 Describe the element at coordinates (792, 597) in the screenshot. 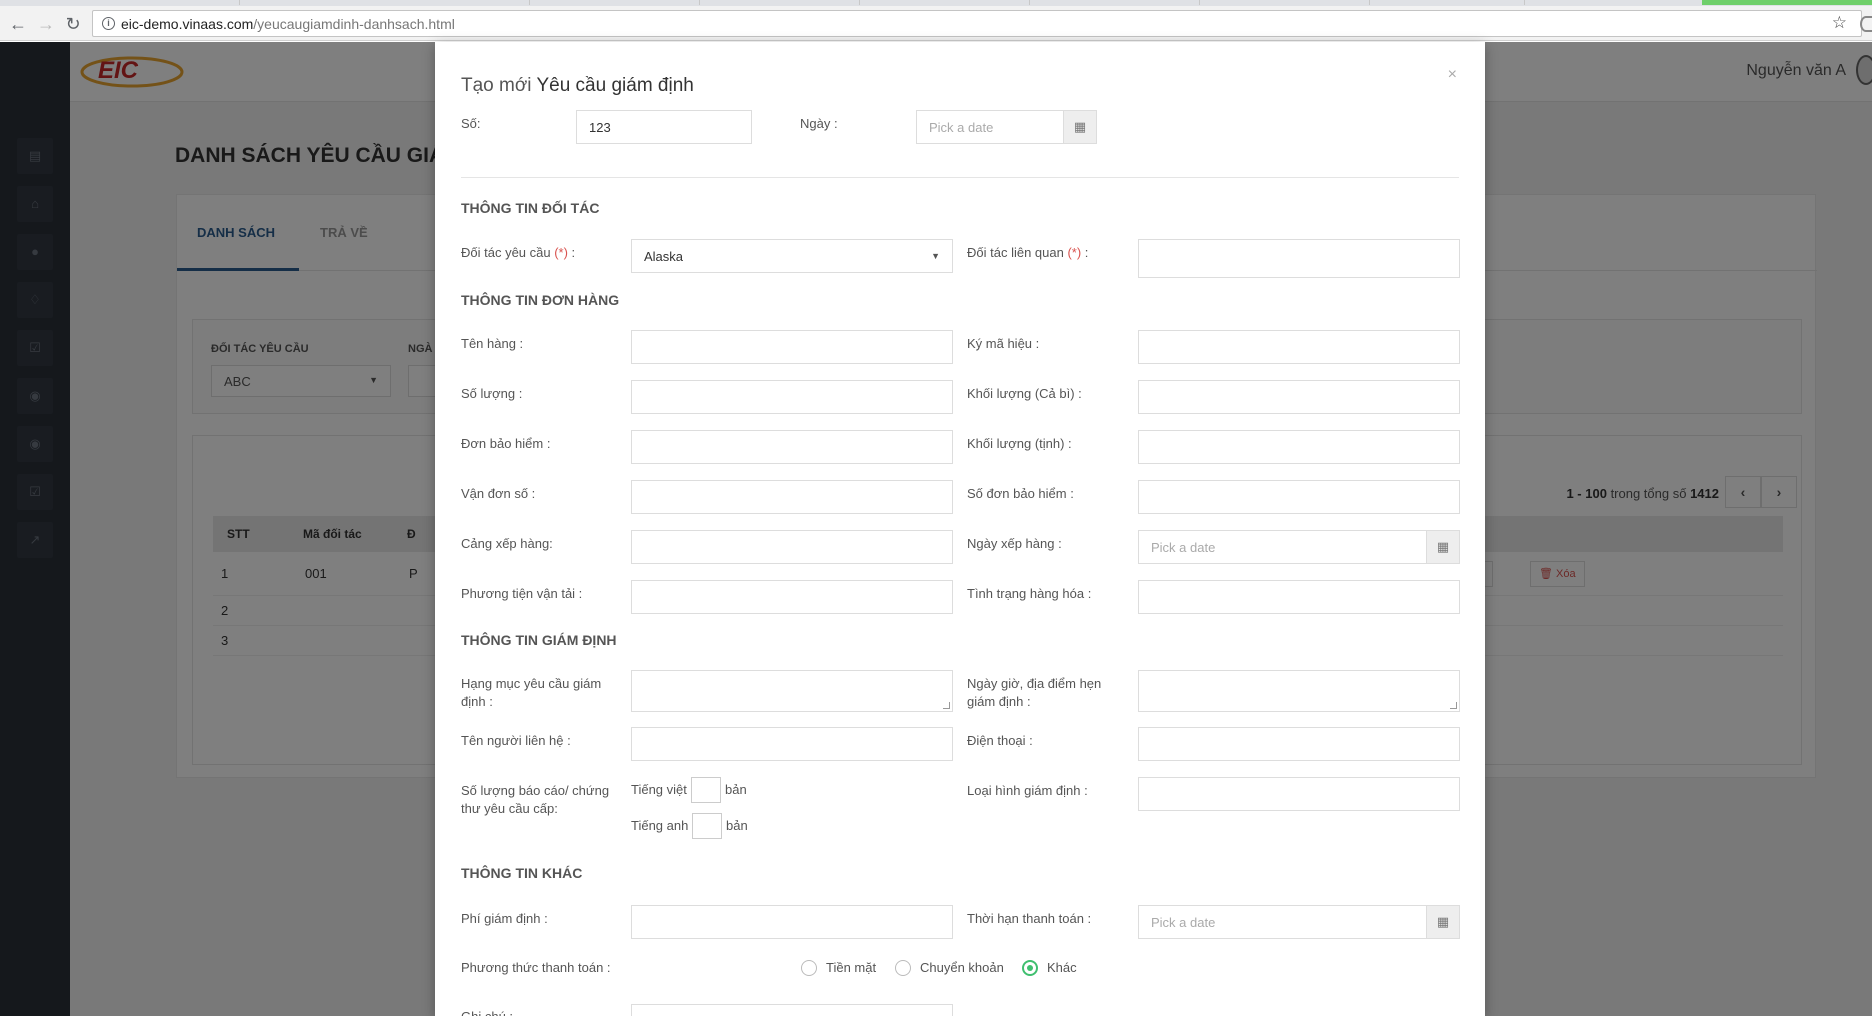

I see `phuong-tien-input` at that location.